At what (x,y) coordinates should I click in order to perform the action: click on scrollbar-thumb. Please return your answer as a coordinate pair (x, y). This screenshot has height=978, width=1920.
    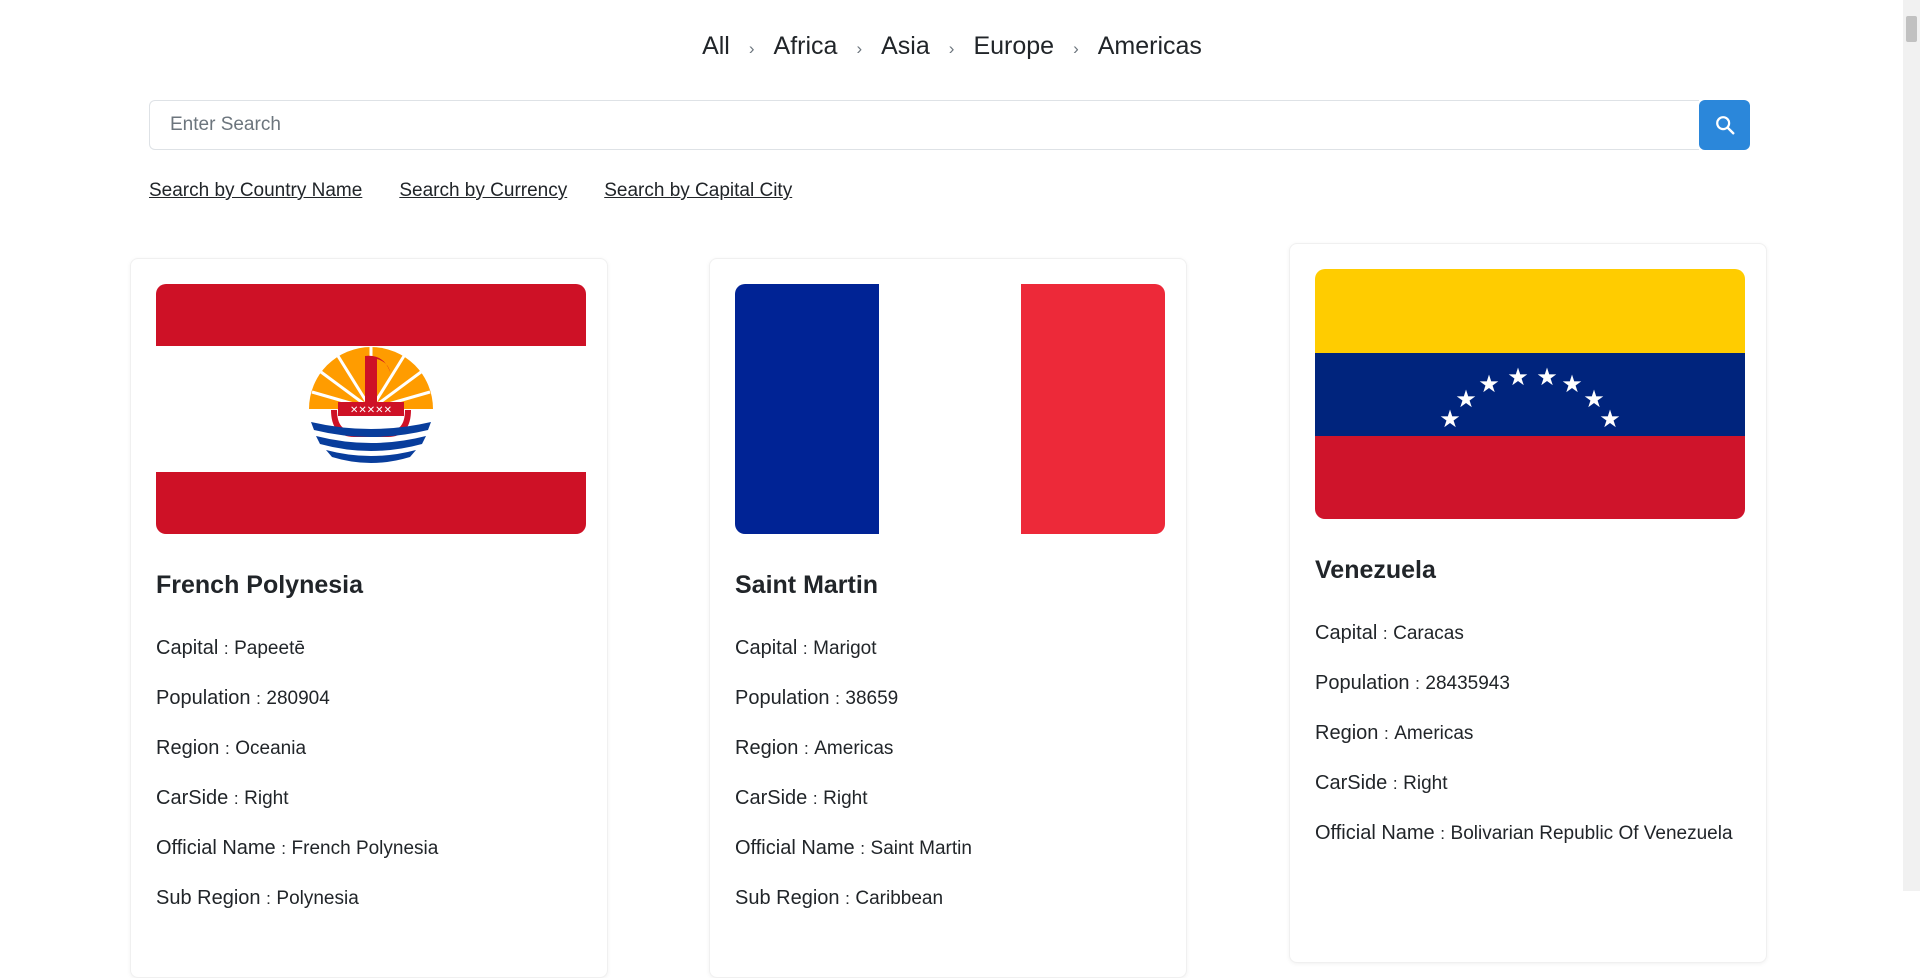
    Looking at the image, I should click on (1911, 29).